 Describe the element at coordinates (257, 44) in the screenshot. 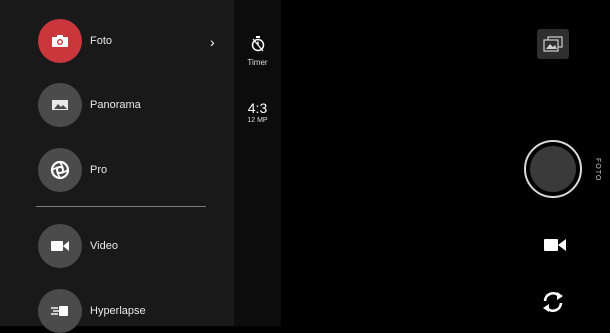

I see `timer-icon` at that location.